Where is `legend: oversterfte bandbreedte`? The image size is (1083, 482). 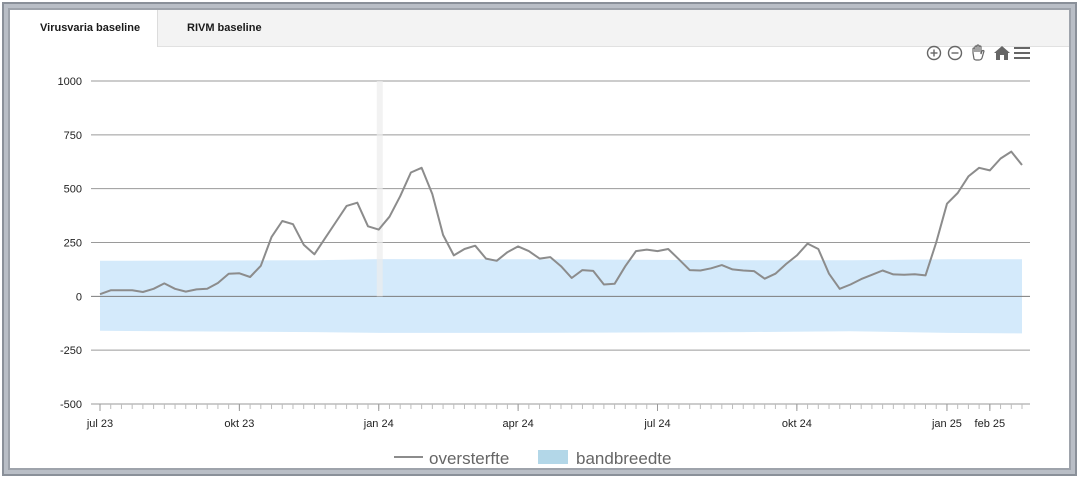 legend: oversterfte bandbreedte is located at coordinates (532, 458).